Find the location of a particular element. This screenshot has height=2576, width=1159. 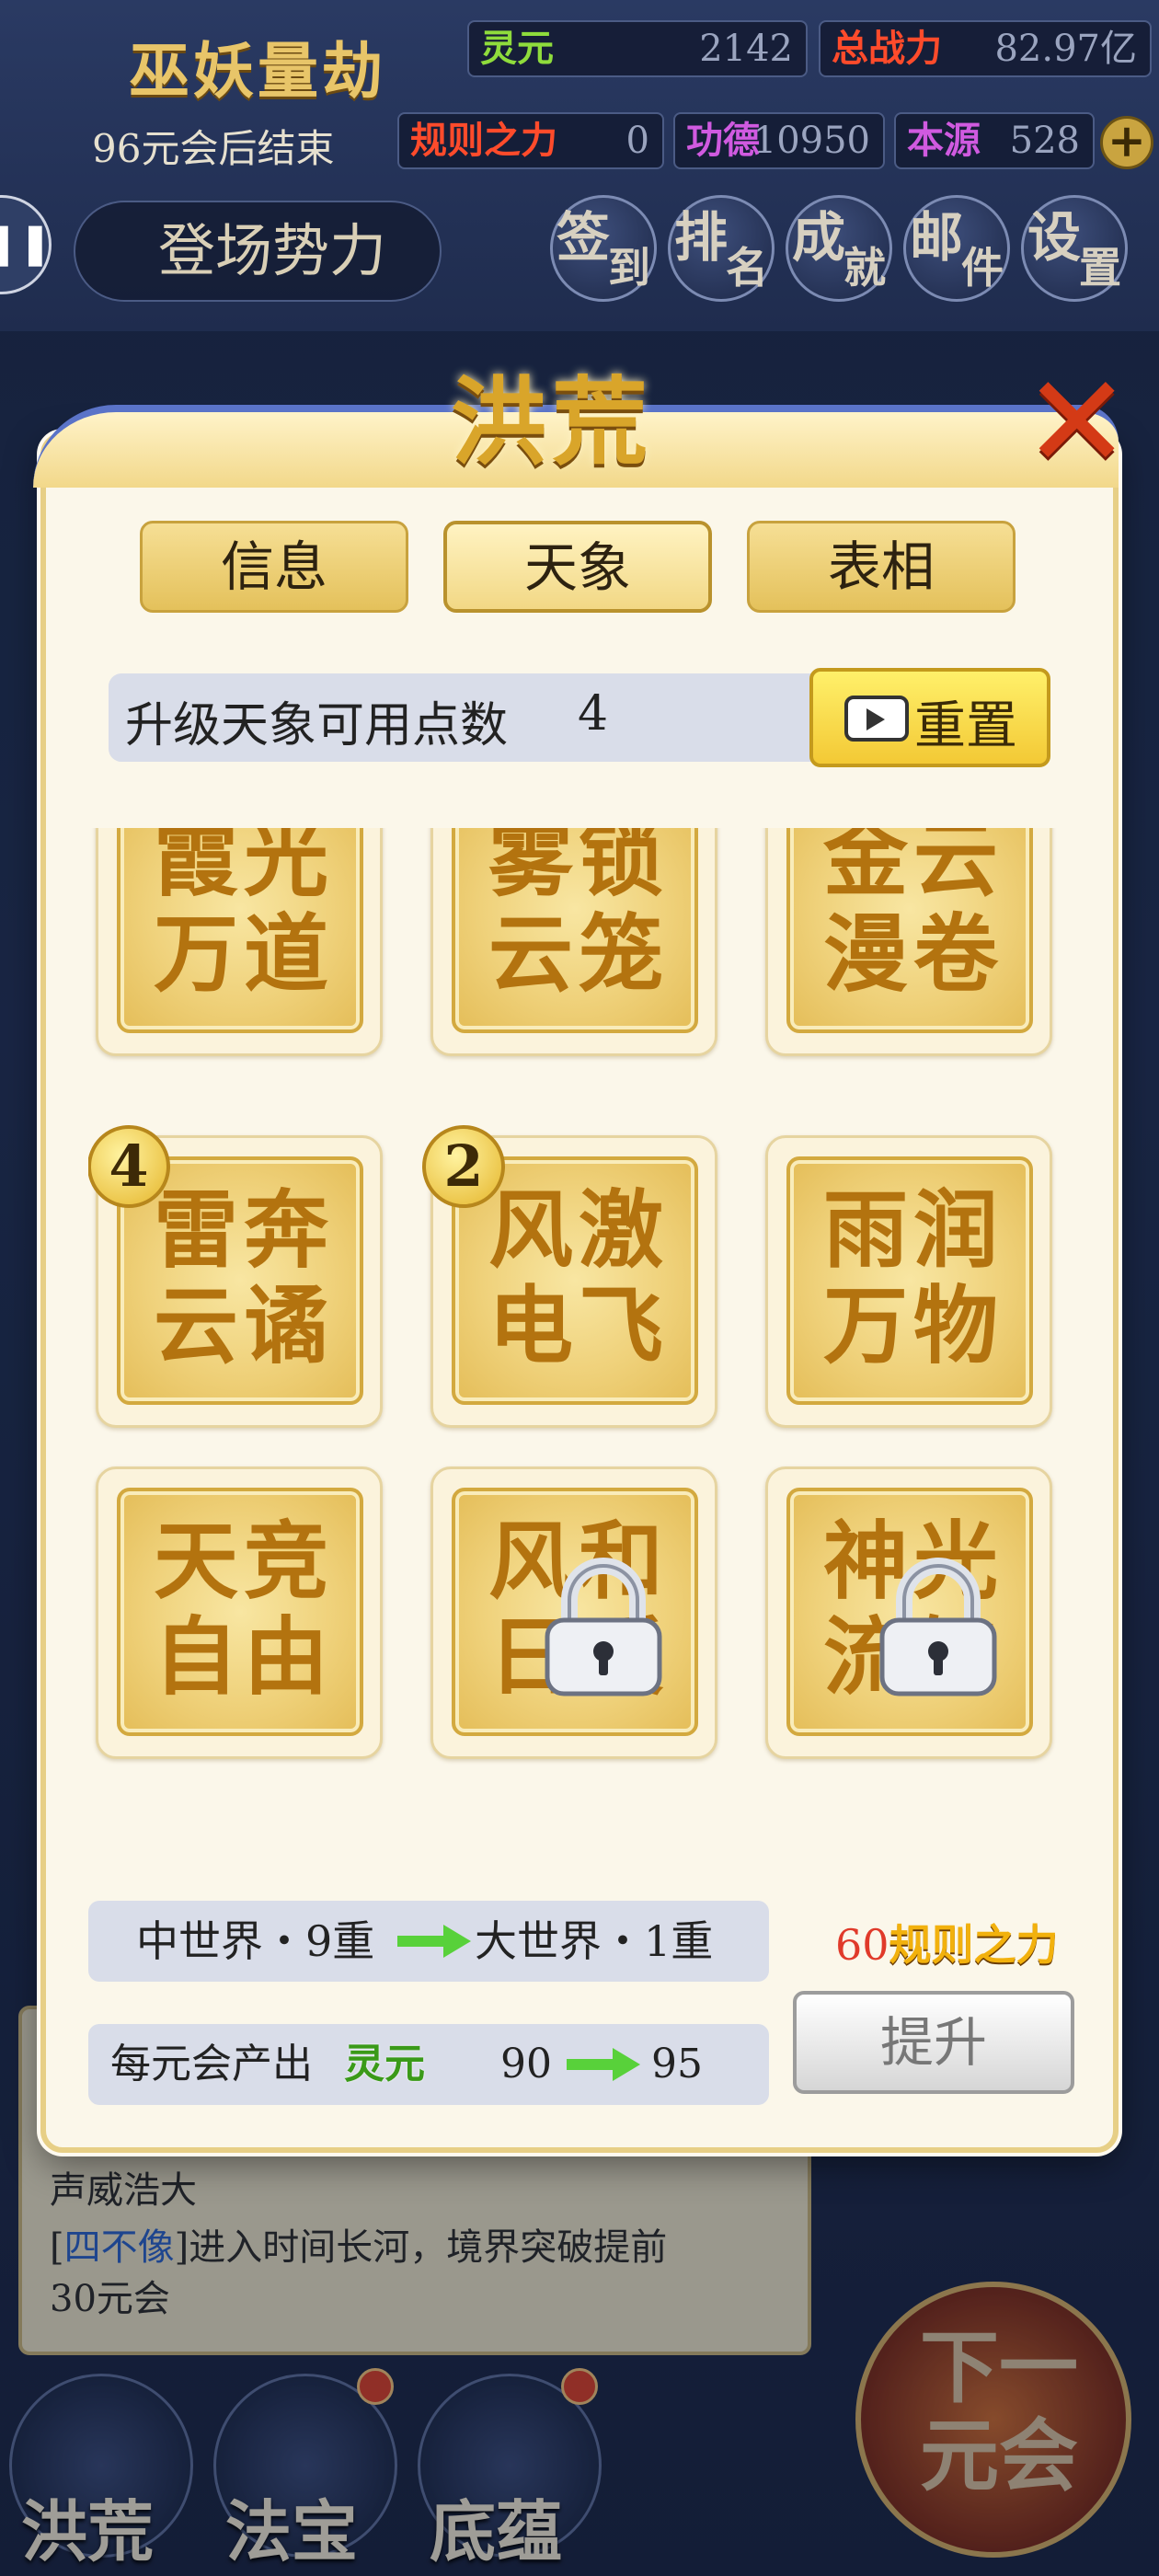

celestial-tile: 霞光 万道 is located at coordinates (239, 942).